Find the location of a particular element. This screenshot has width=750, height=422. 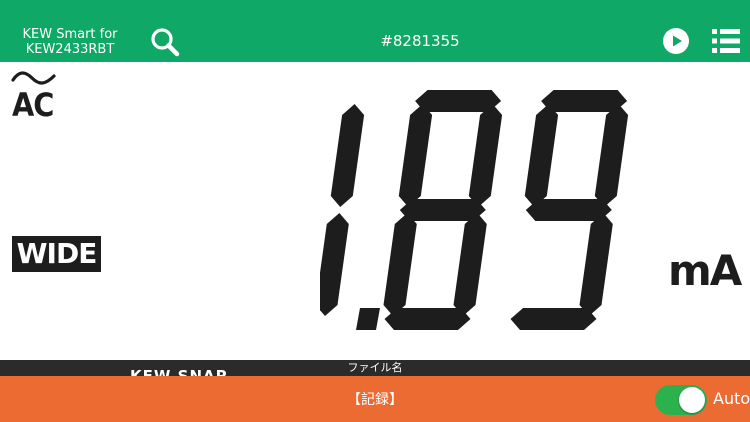

lcd-digit-2-segment-b is located at coordinates (611, 155).